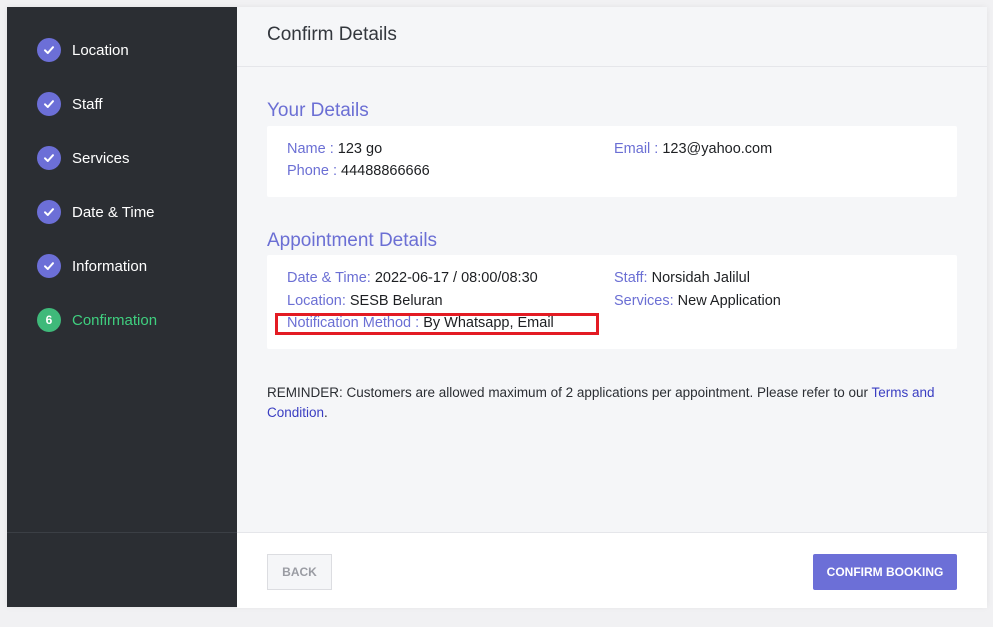  What do you see at coordinates (644, 301) in the screenshot?
I see `services-label: Services:` at bounding box center [644, 301].